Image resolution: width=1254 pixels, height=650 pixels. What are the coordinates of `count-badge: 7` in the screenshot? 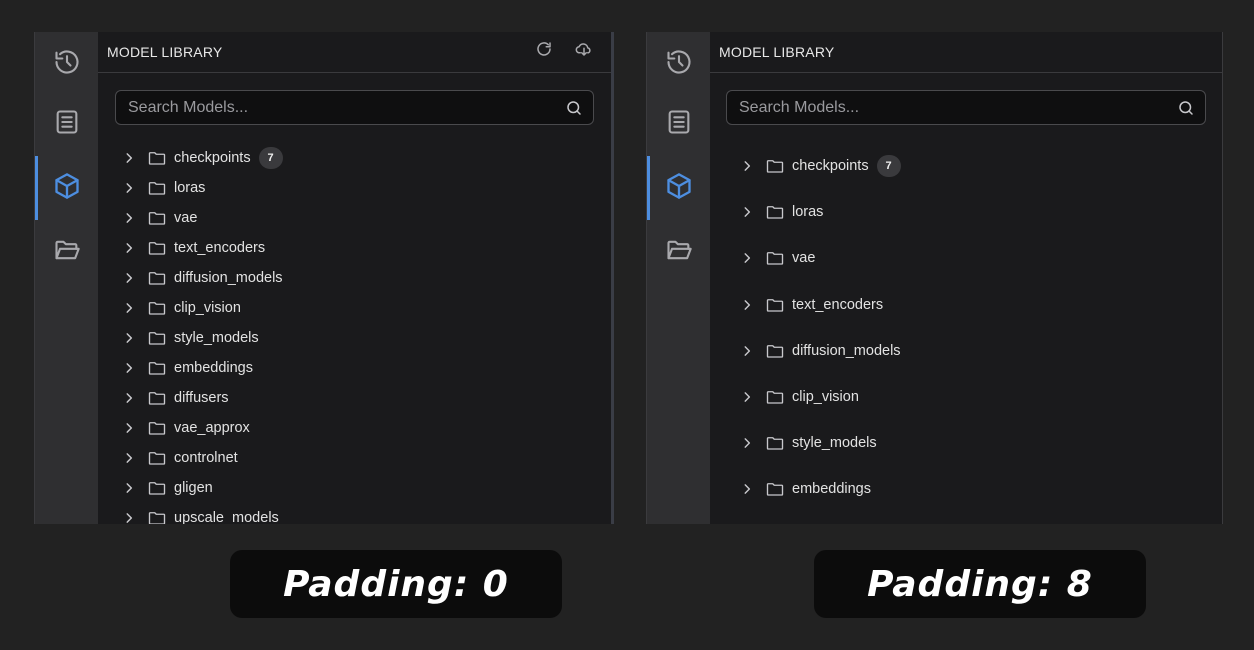 It's located at (270, 158).